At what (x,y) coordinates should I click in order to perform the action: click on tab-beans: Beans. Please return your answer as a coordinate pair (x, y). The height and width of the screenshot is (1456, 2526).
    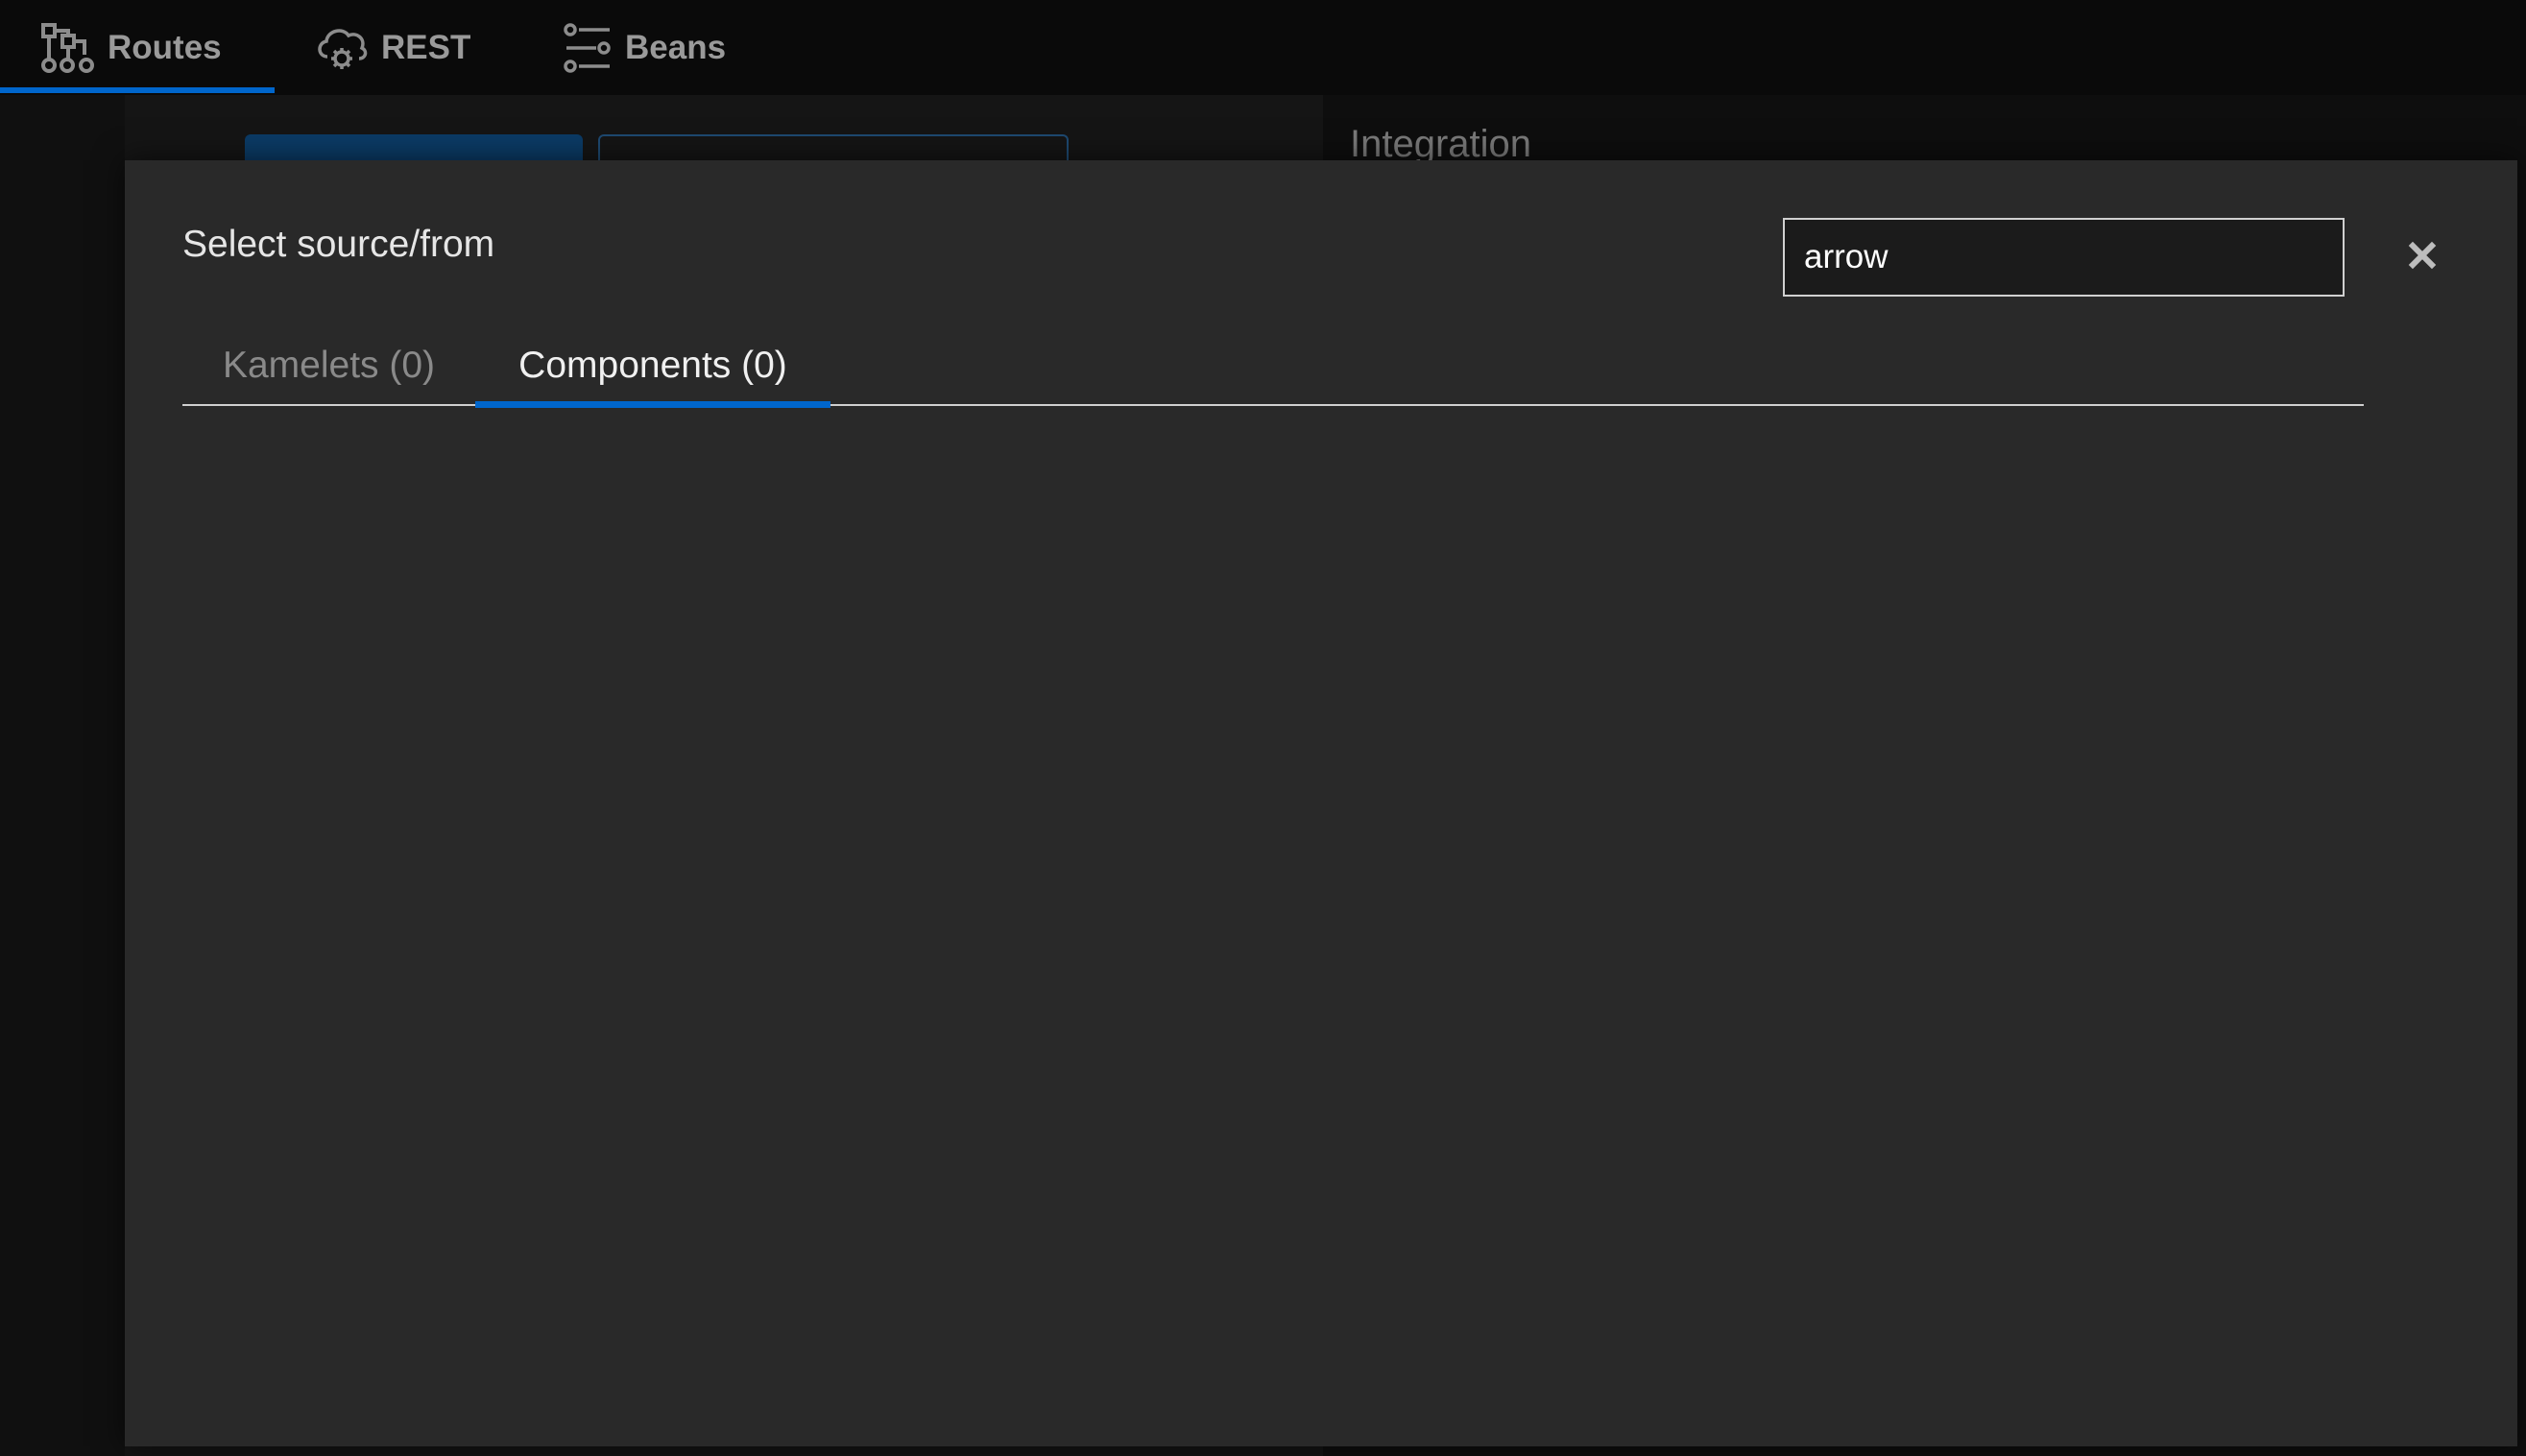
    Looking at the image, I should click on (645, 47).